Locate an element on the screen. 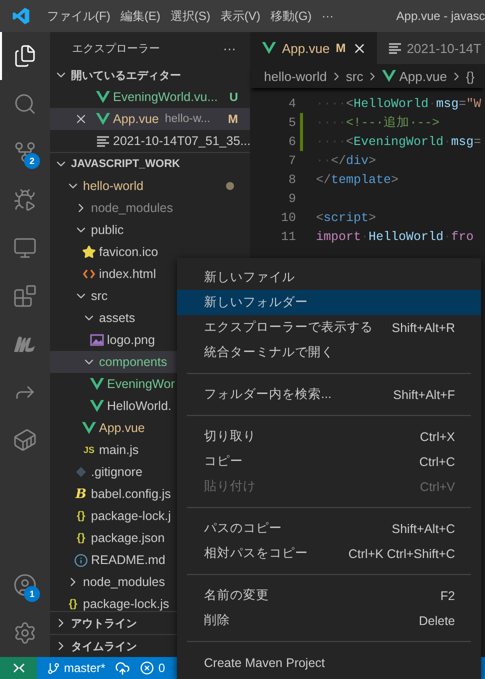 The image size is (485, 679). problems-status: 0 is located at coordinates (153, 668).